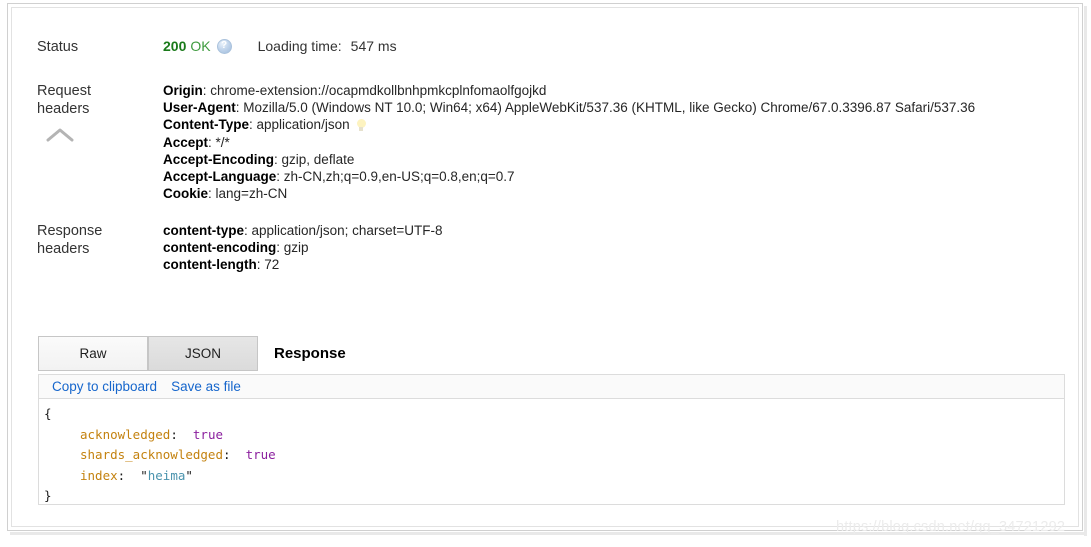  What do you see at coordinates (299, 46) in the screenshot?
I see `loading-time-label: Loading time:` at bounding box center [299, 46].